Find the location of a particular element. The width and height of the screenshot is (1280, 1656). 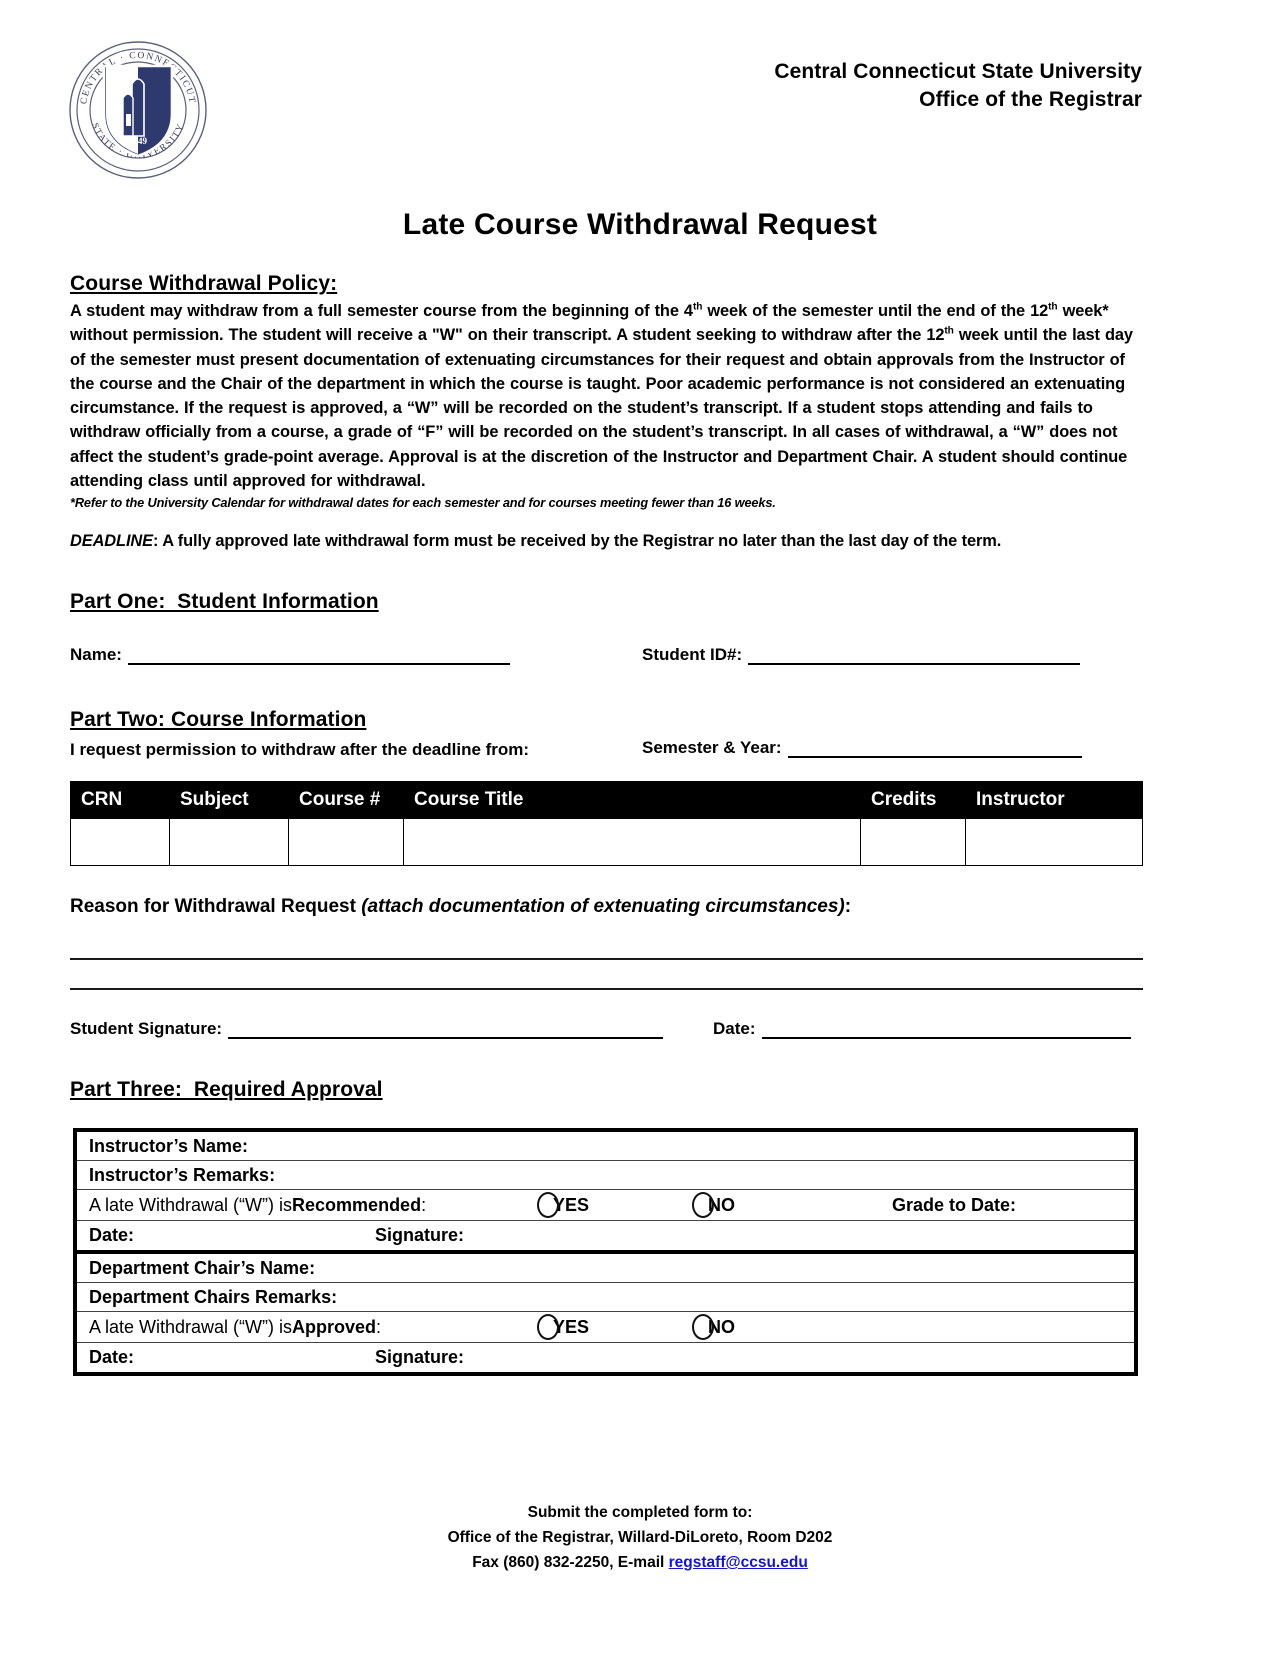

chair-yes-option: YES is located at coordinates (563, 1327).